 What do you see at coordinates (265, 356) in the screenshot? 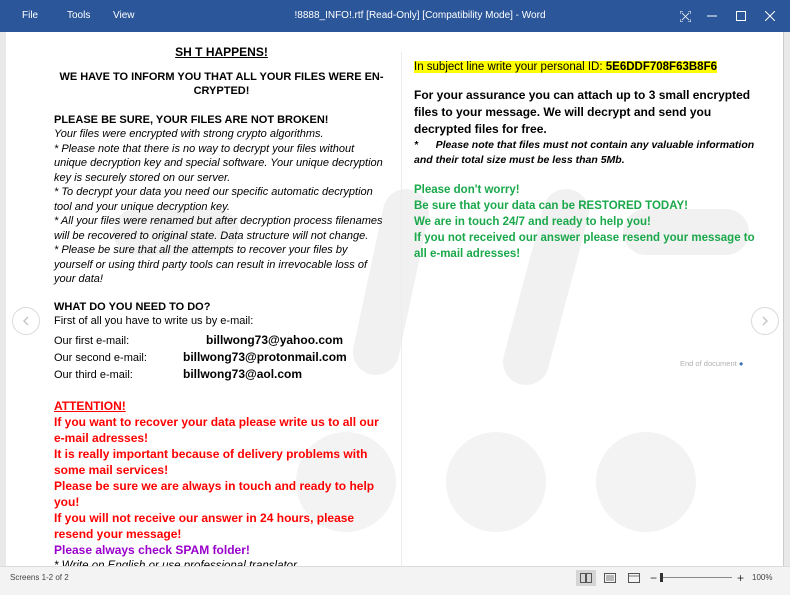
I see `email-value-2: billwong73@protonmail.com` at bounding box center [265, 356].